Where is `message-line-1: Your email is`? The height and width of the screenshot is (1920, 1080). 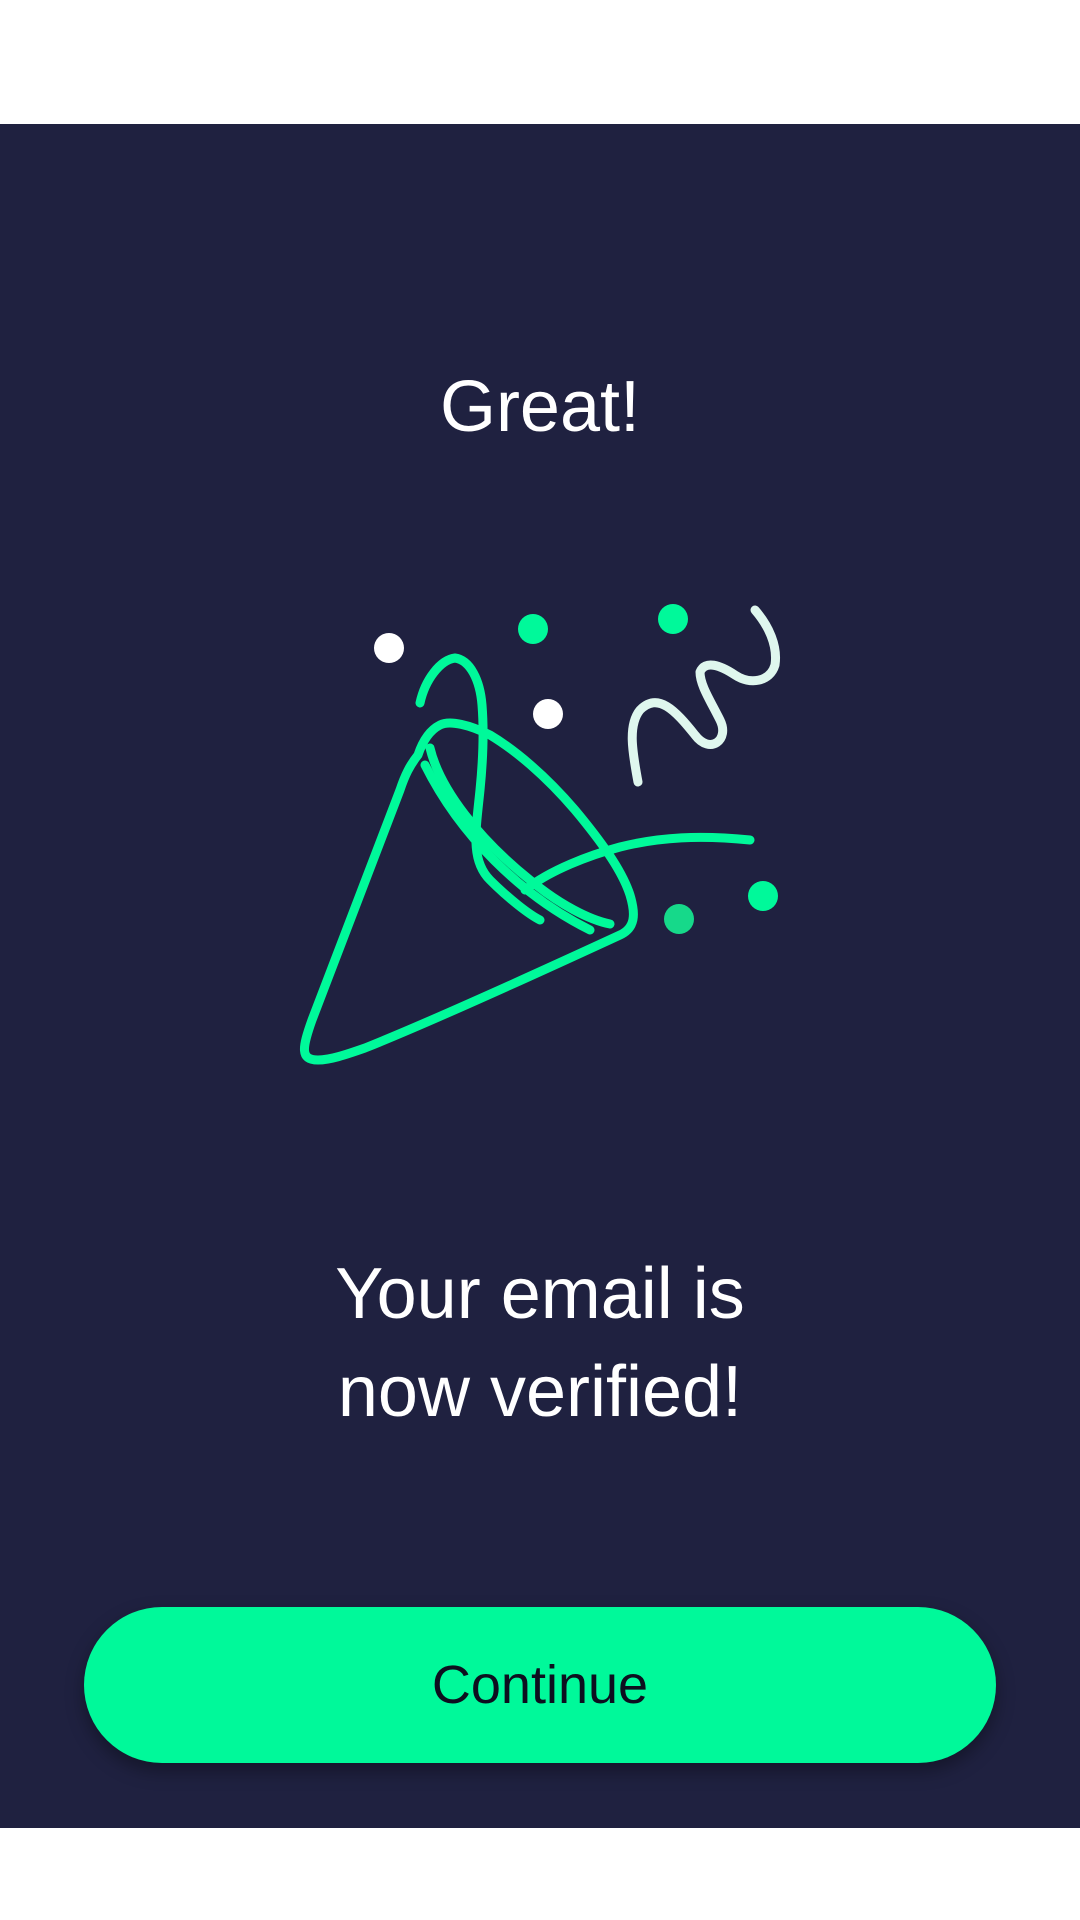
message-line-1: Your email is is located at coordinates (540, 1294).